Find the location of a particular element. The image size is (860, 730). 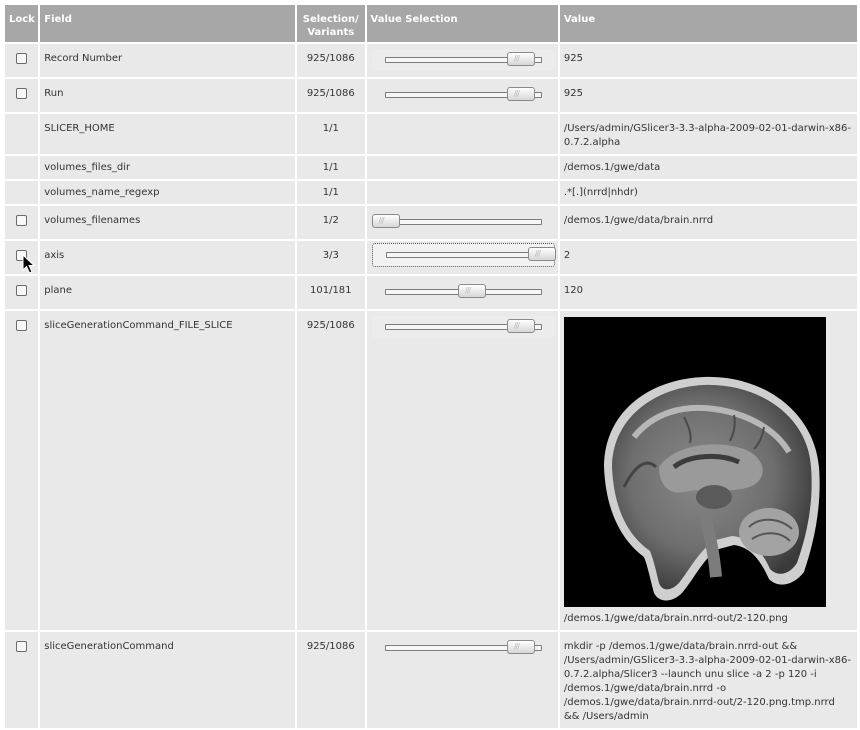

table-row: plane 101/181 120 is located at coordinates (431, 292).